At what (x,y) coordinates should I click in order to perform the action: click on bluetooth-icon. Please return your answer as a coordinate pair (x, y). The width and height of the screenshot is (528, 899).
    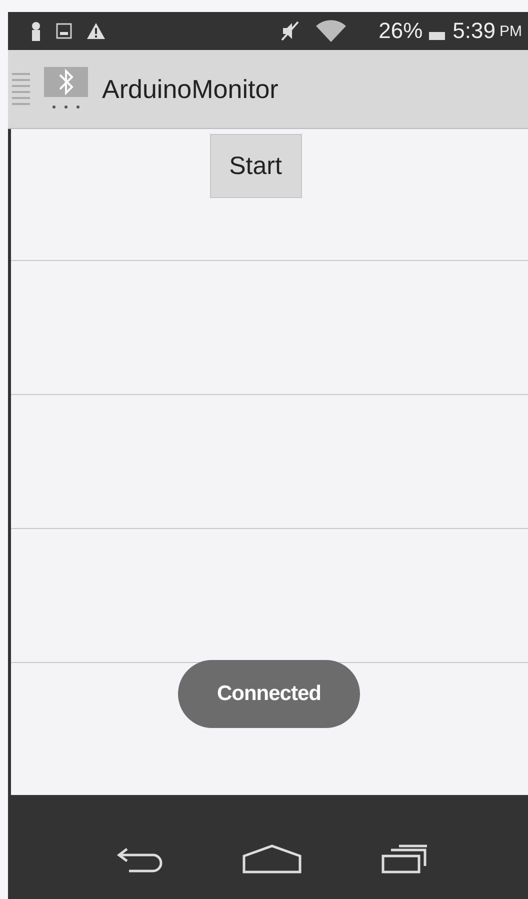
    Looking at the image, I should click on (66, 89).